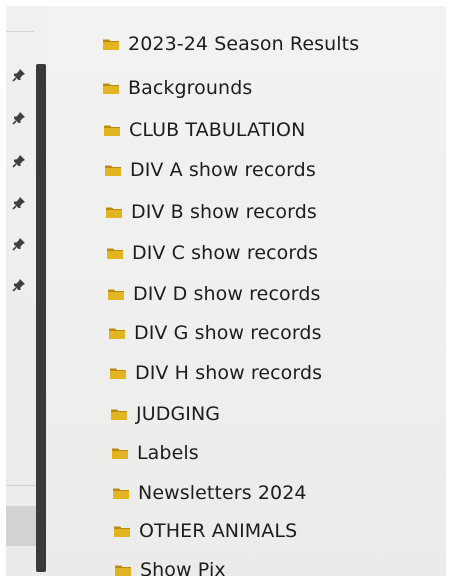 The width and height of the screenshot is (450, 581). What do you see at coordinates (224, 212) in the screenshot?
I see `folder-name: DIV B show records` at bounding box center [224, 212].